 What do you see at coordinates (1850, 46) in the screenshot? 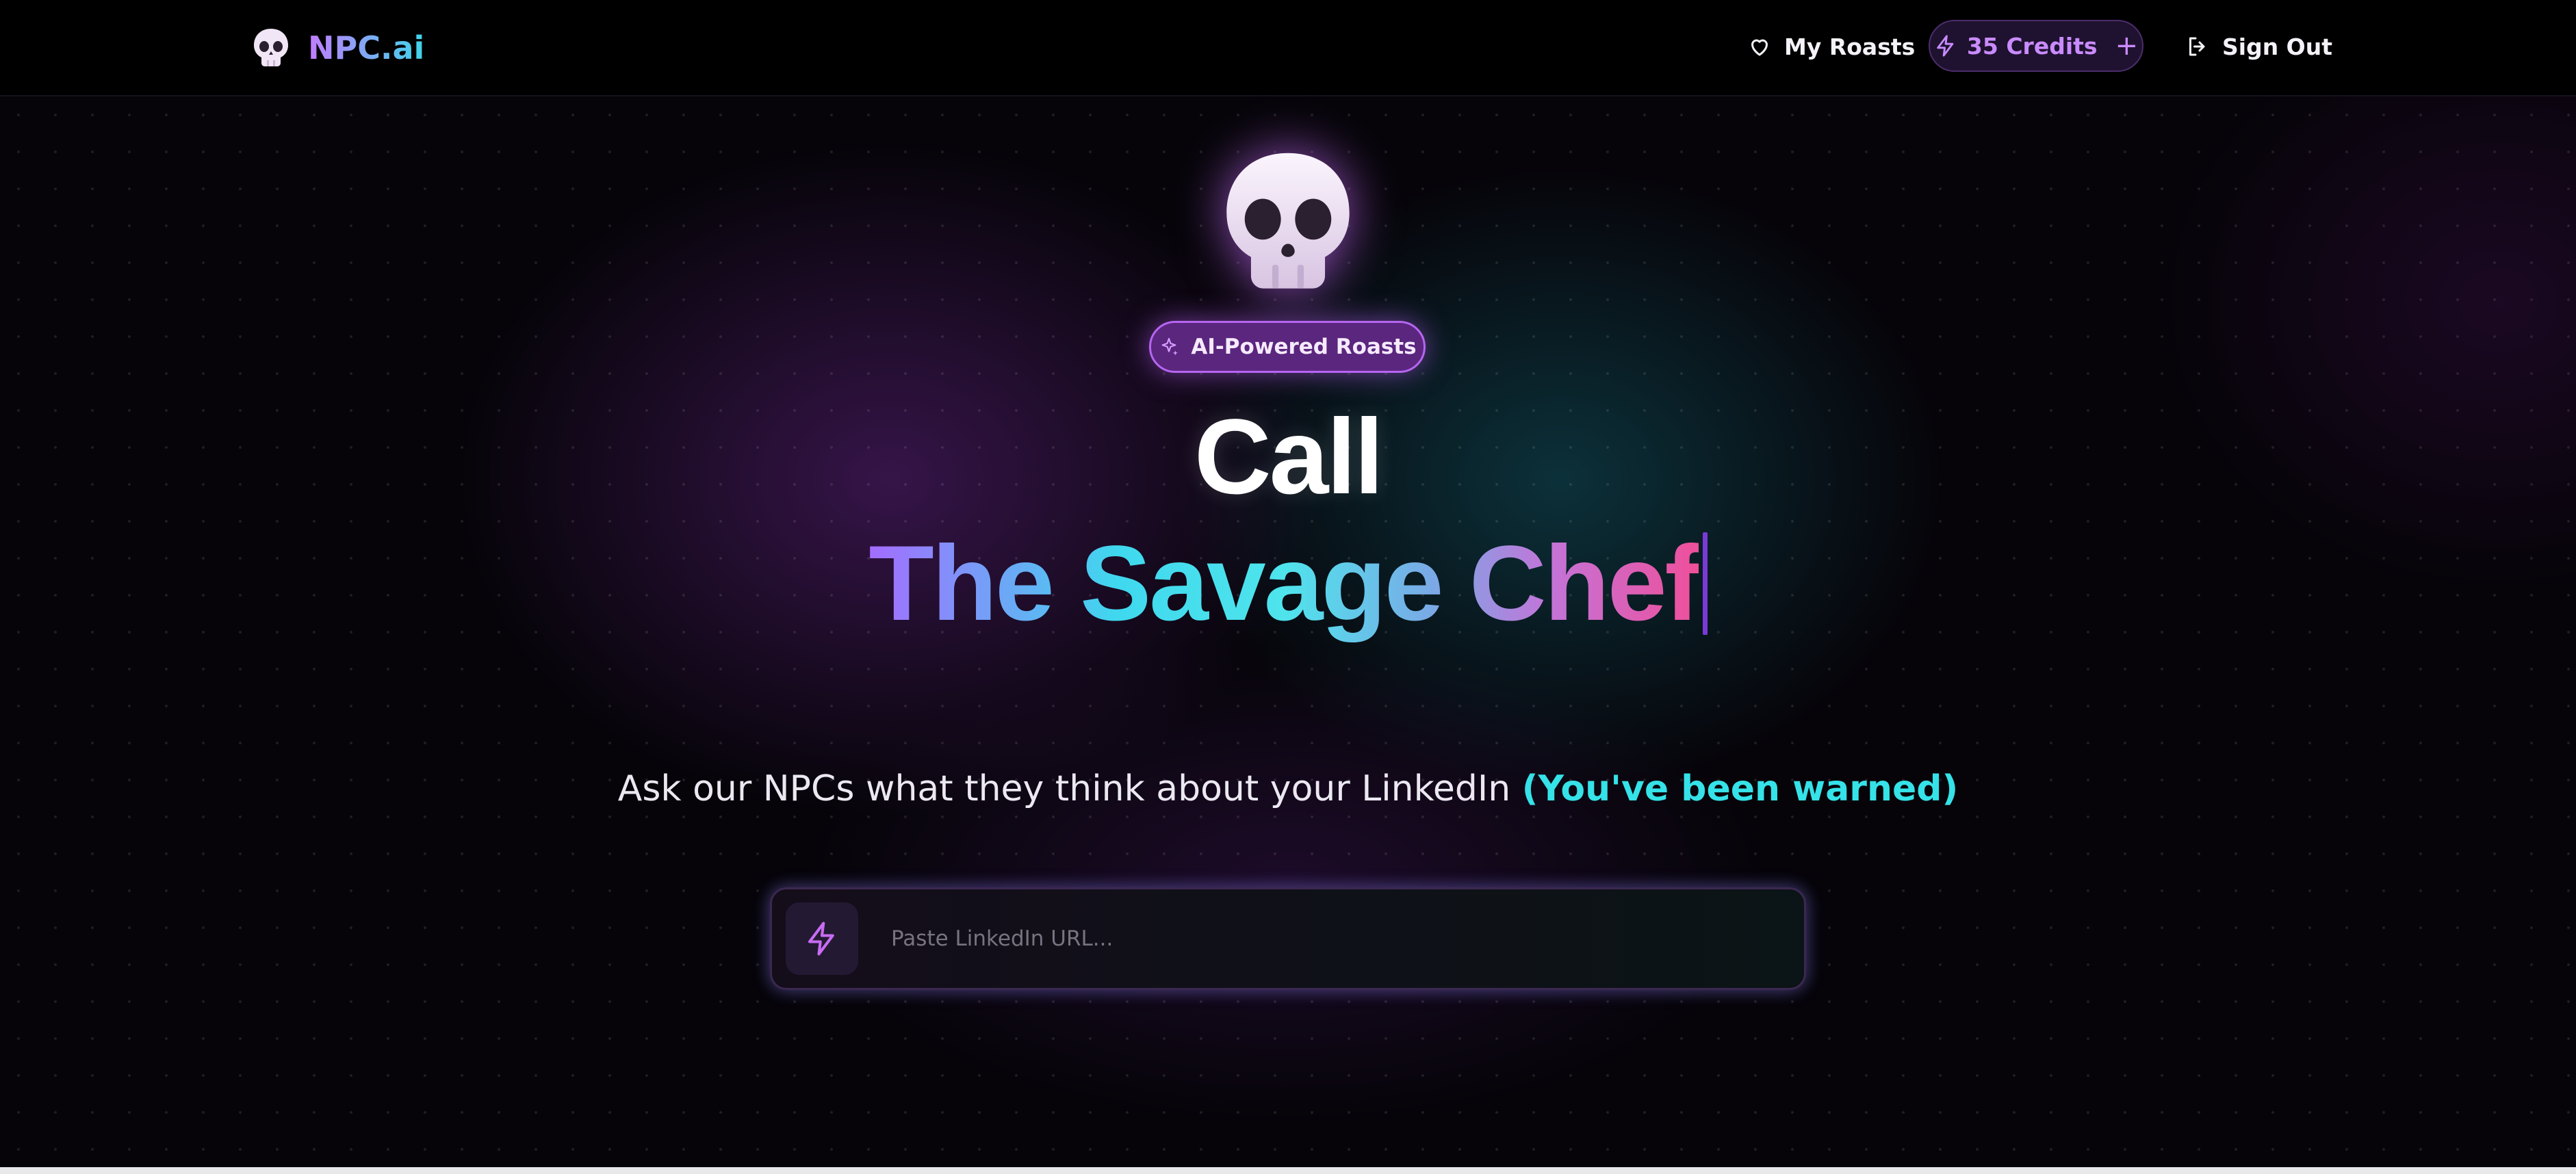
I see `my-roasts-label: My Roasts` at bounding box center [1850, 46].